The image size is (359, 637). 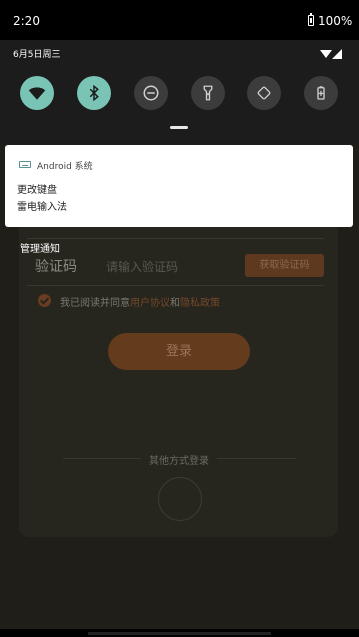 What do you see at coordinates (179, 351) in the screenshot?
I see `login-button: 登录` at bounding box center [179, 351].